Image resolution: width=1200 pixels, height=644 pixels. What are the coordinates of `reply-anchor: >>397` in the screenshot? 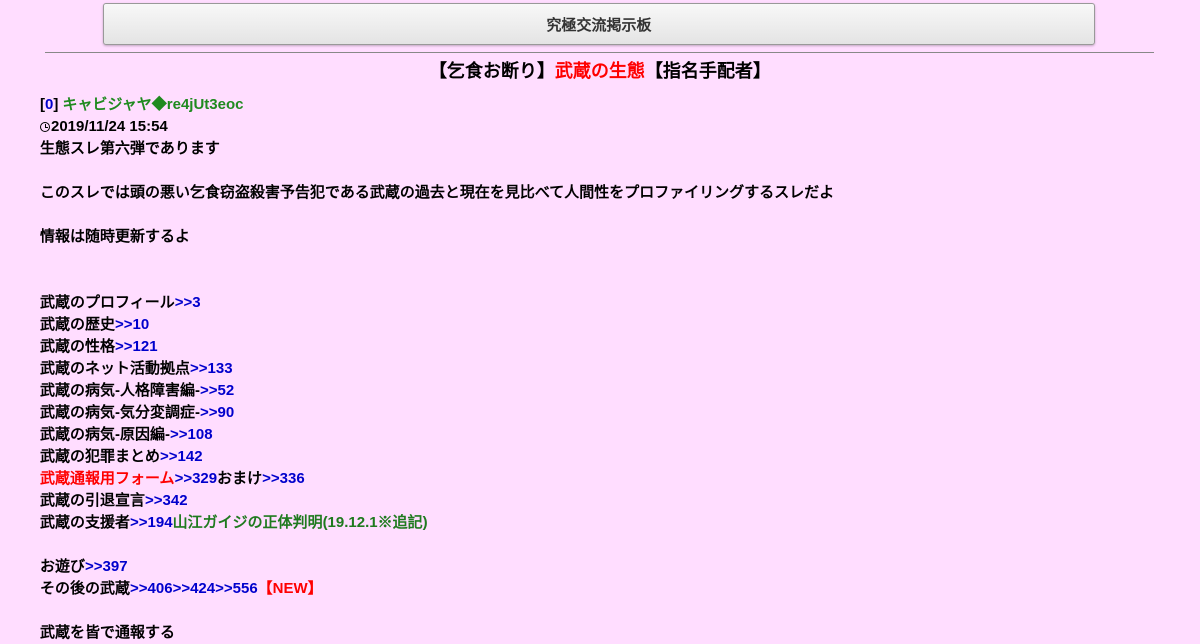 It's located at (106, 566).